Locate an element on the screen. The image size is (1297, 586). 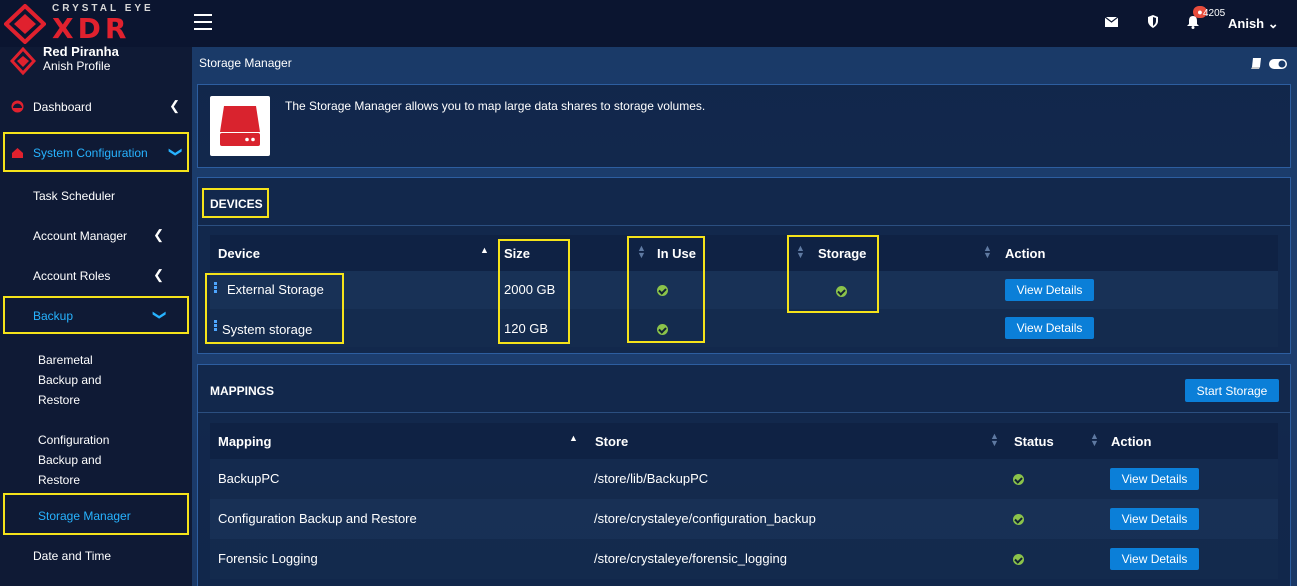
mapping-name: Configuration Backup and Restore is located at coordinates (317, 518).